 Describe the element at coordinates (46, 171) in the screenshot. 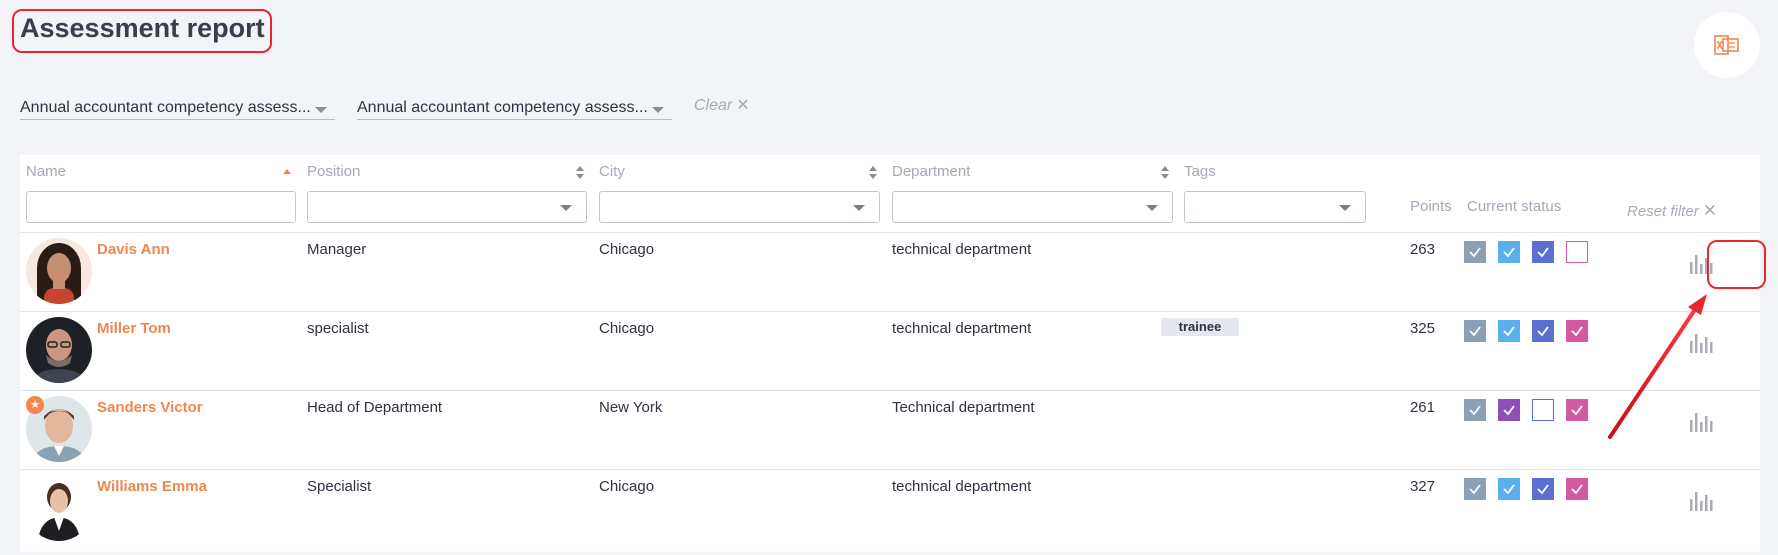

I see `header-name: Name` at that location.